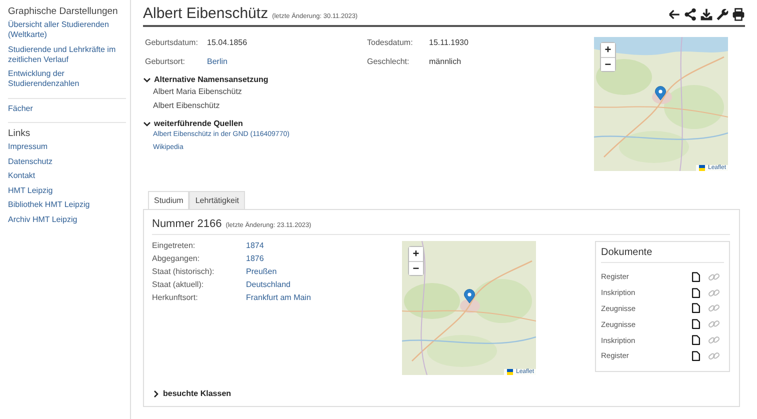 The image size is (757, 419). I want to click on sidebar-link: Kontakt, so click(67, 176).